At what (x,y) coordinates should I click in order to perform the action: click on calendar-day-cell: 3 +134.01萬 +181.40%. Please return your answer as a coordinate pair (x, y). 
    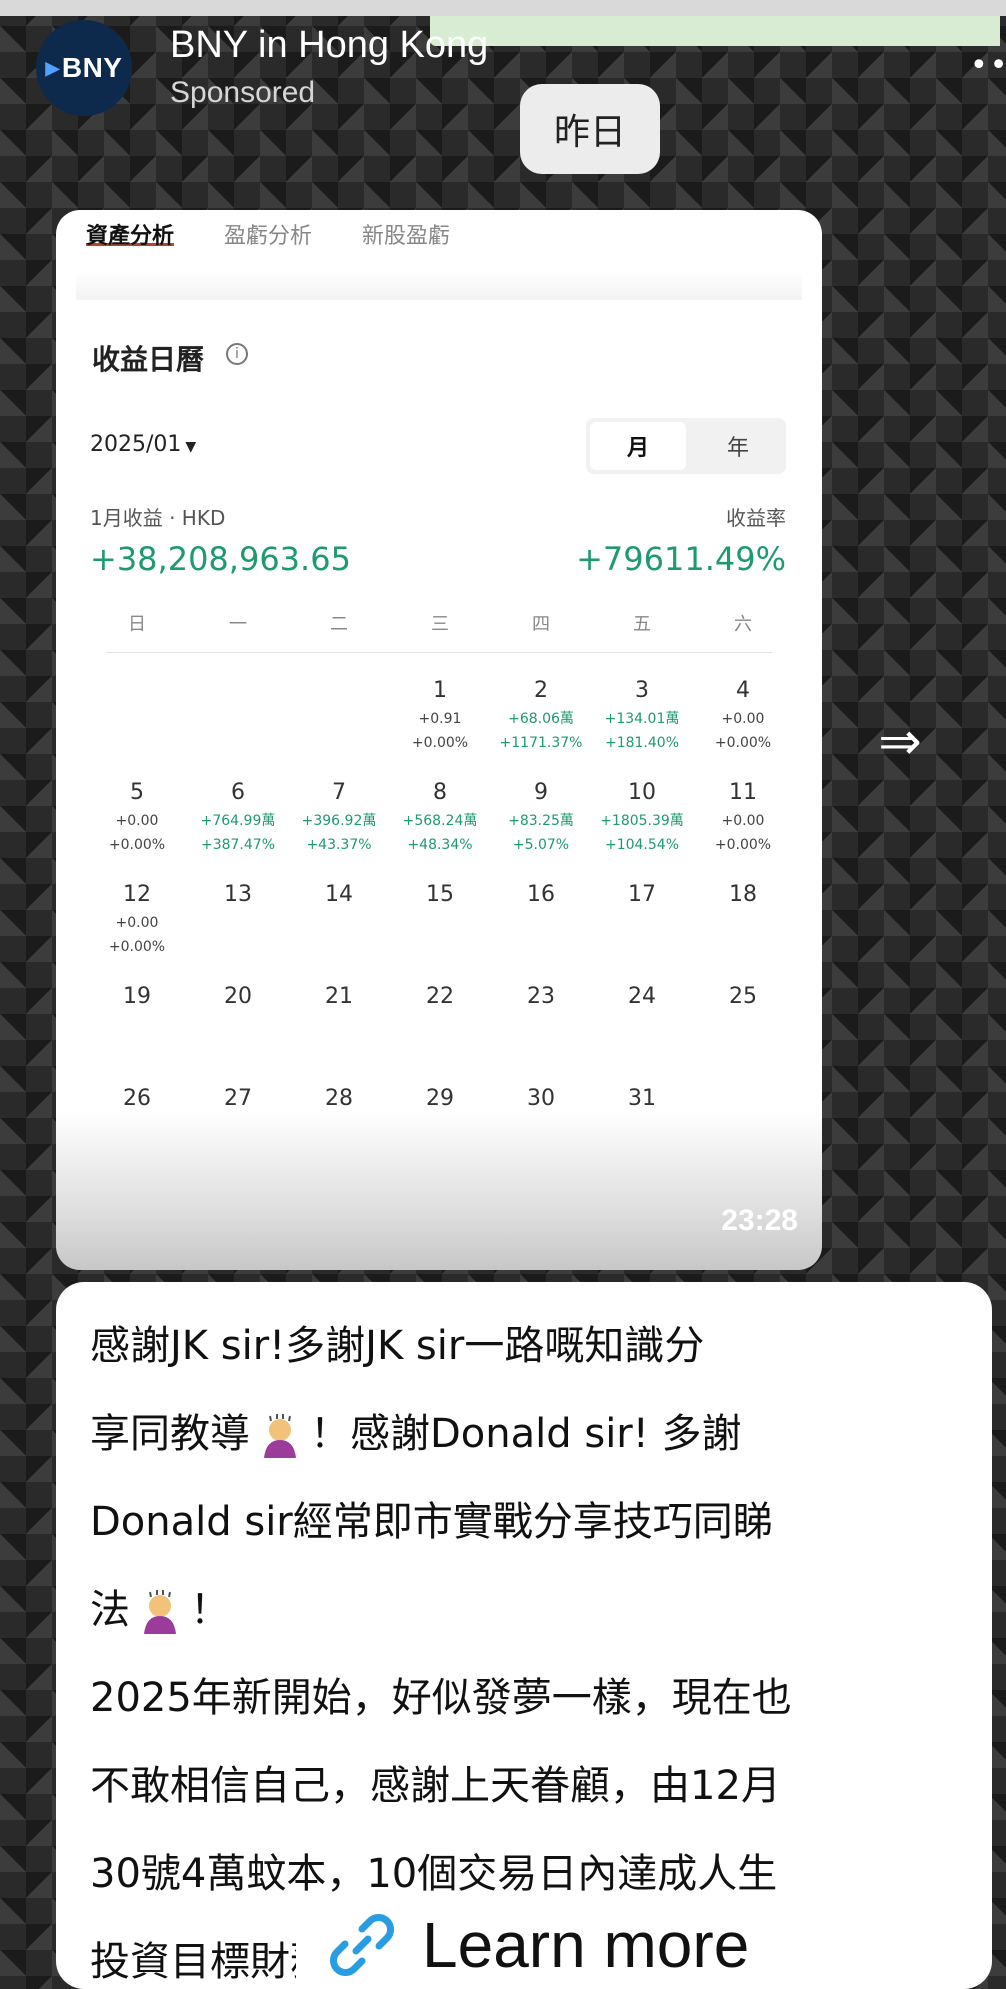
    Looking at the image, I should click on (642, 715).